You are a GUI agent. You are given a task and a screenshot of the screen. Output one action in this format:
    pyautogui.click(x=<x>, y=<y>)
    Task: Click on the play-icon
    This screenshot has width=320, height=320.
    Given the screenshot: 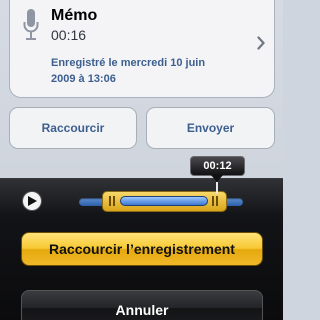 What is the action you would take?
    pyautogui.click(x=32, y=201)
    